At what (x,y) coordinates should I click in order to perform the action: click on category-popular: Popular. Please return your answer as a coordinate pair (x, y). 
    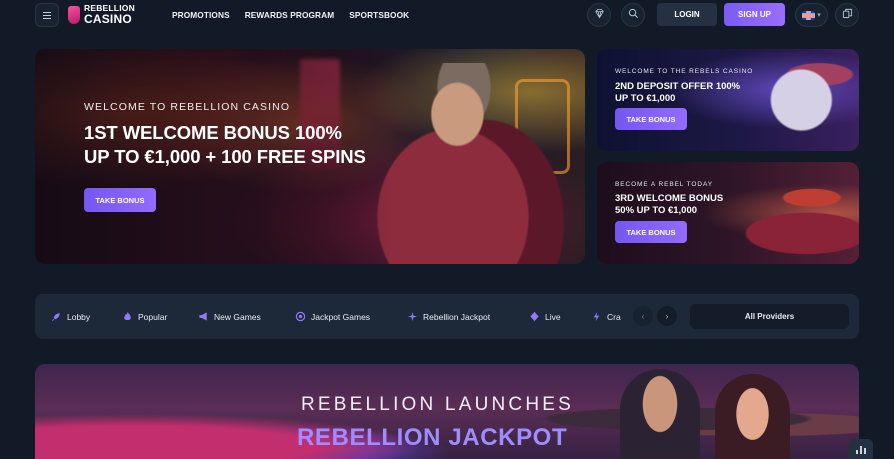
    Looking at the image, I should click on (144, 316).